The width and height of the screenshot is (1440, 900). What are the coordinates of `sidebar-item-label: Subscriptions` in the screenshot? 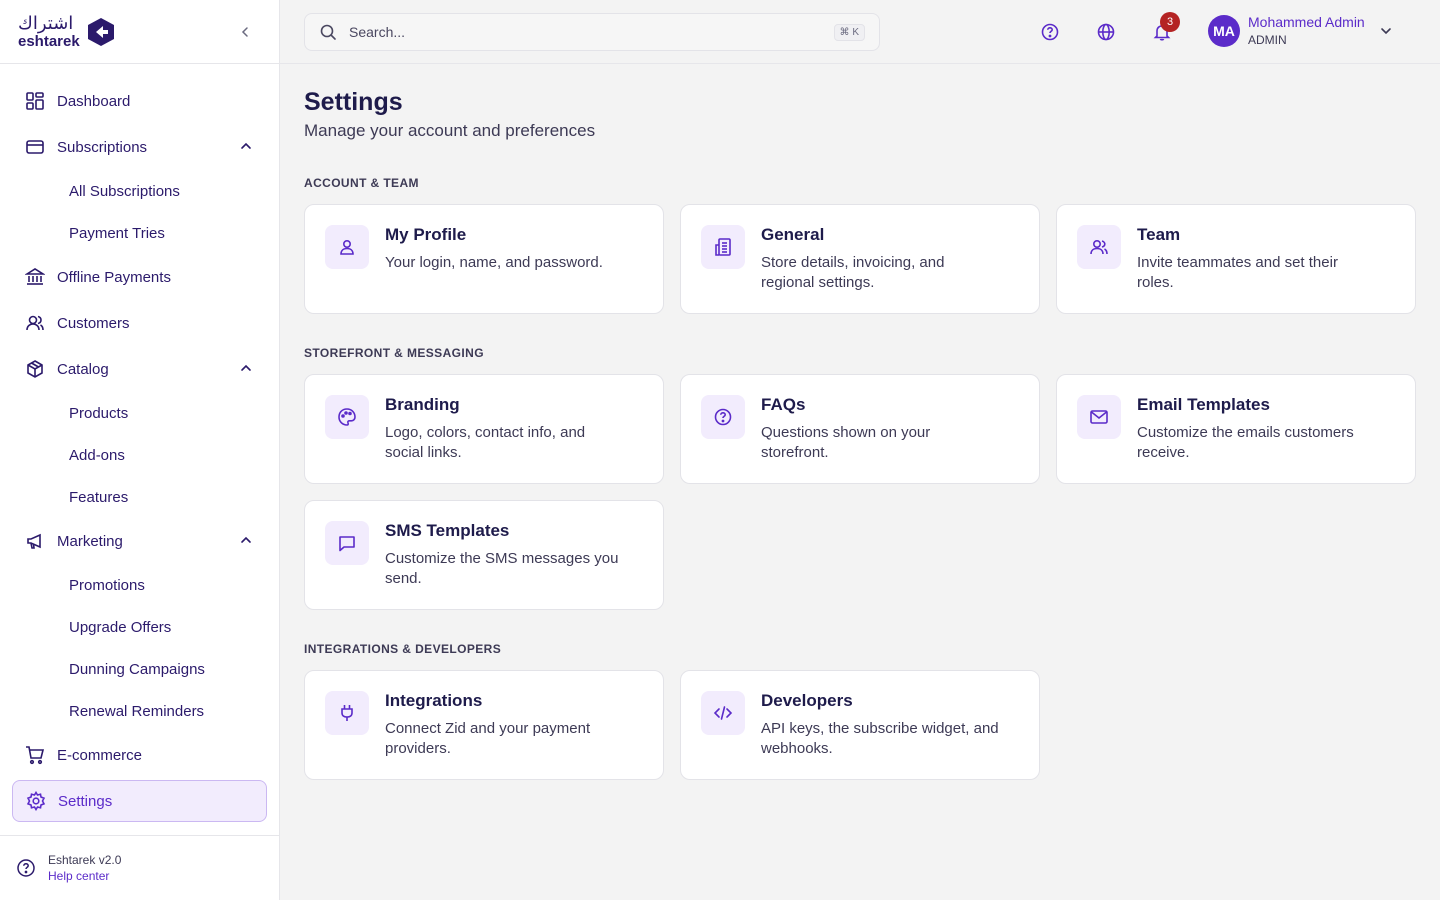 It's located at (102, 147).